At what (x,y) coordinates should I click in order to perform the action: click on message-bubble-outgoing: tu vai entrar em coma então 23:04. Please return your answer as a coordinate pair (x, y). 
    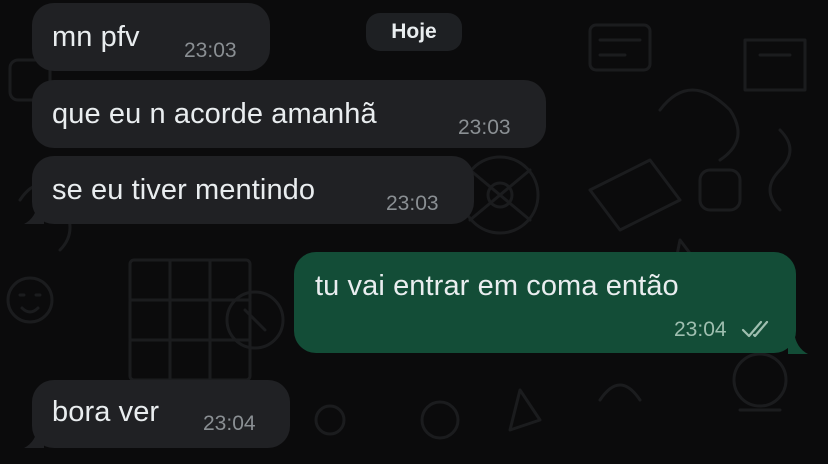
    Looking at the image, I should click on (545, 302).